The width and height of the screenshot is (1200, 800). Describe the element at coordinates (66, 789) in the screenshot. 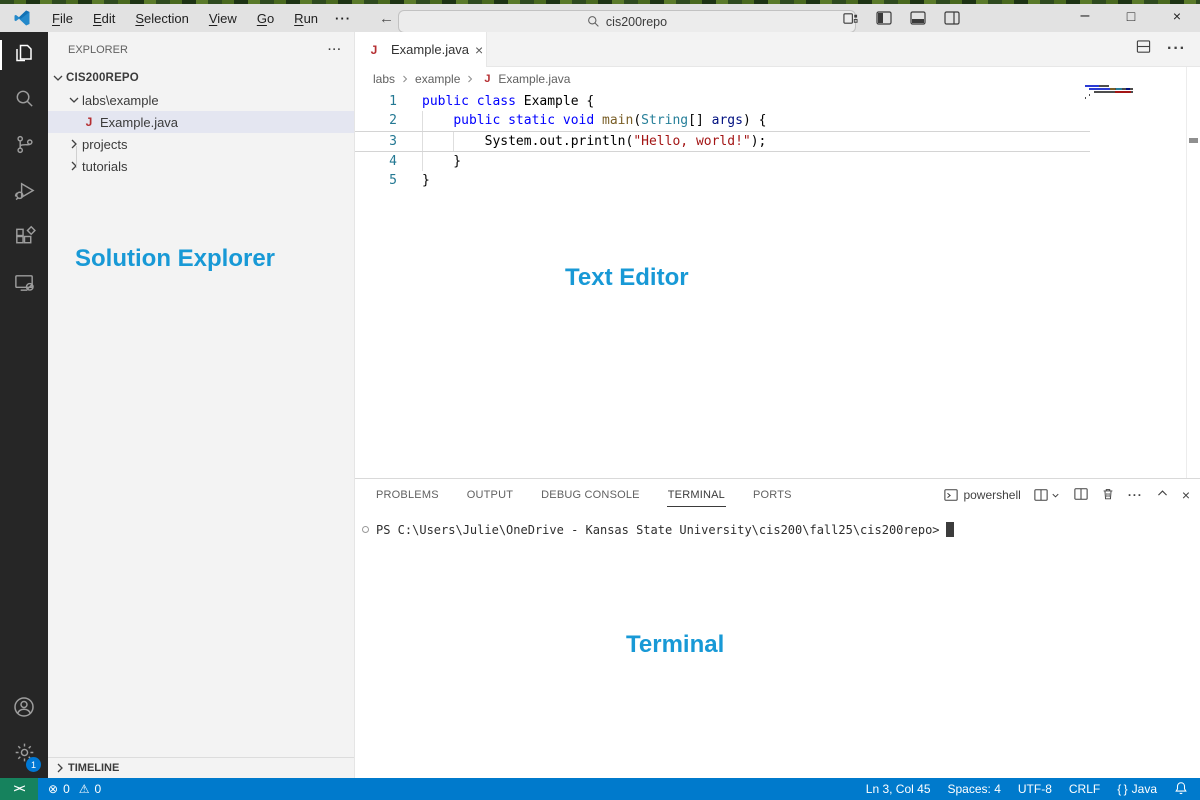

I see `error-count: 0` at that location.